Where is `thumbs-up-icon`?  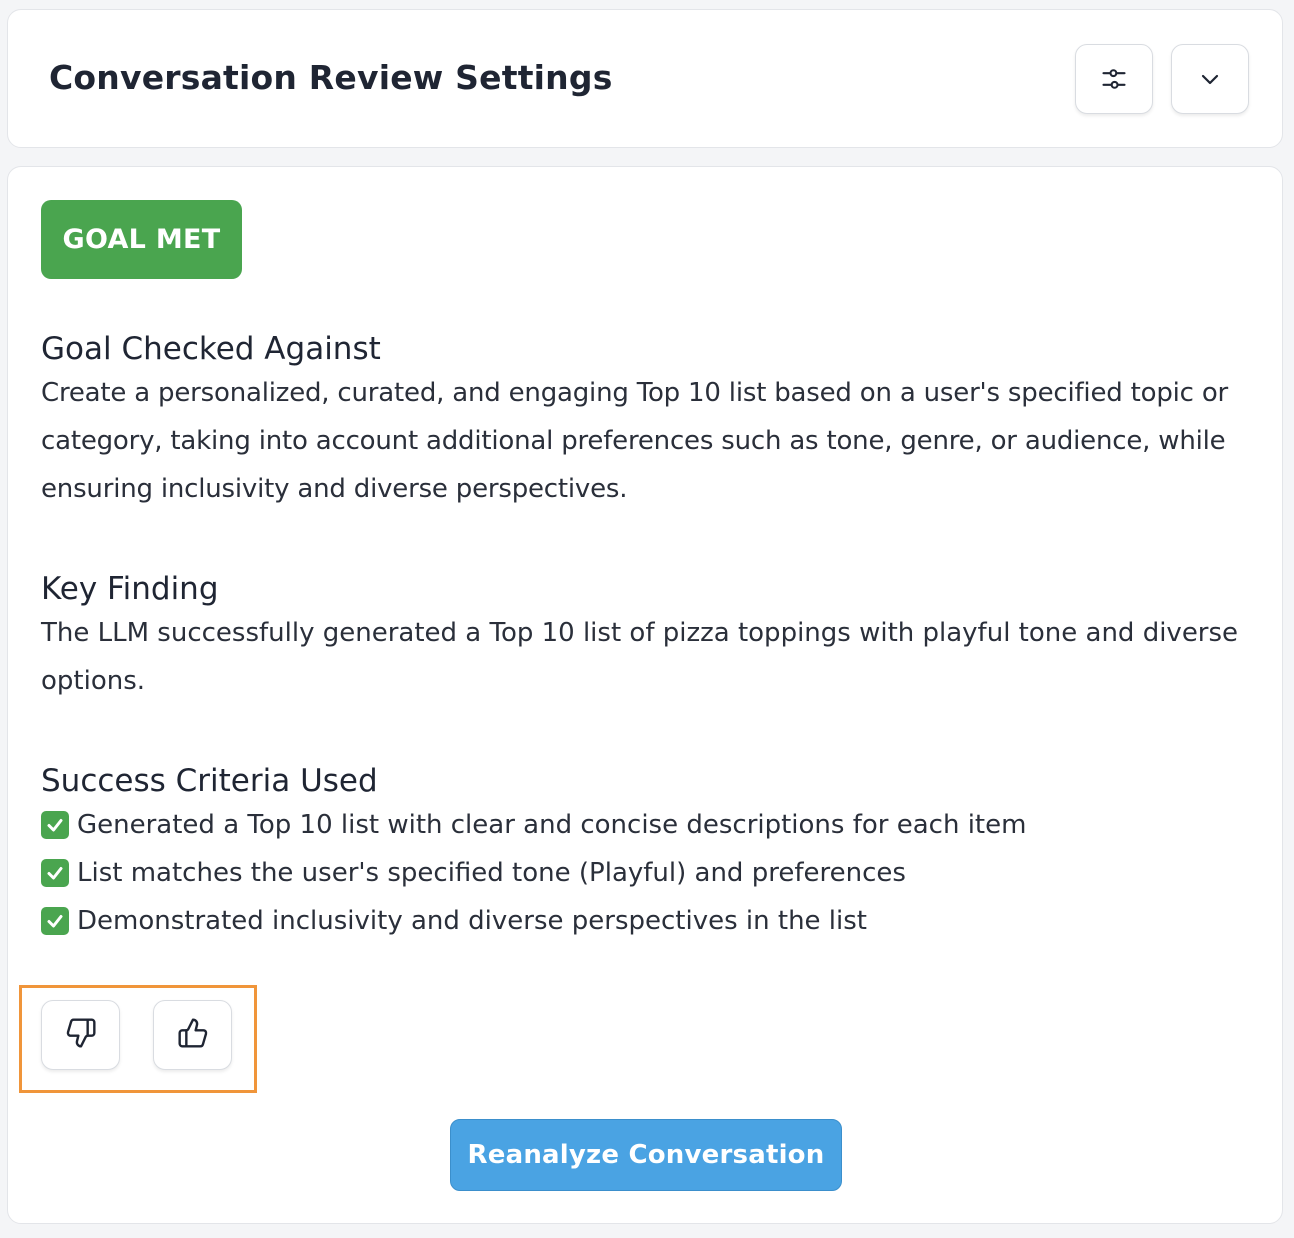
thumbs-up-icon is located at coordinates (193, 1035).